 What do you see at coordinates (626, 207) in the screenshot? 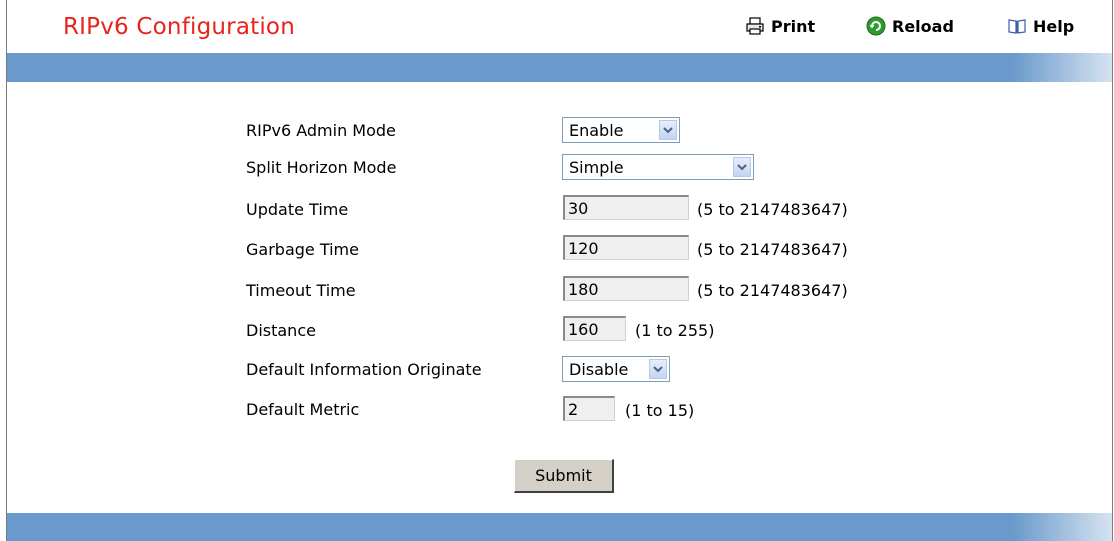
I see `update-time-input` at bounding box center [626, 207].